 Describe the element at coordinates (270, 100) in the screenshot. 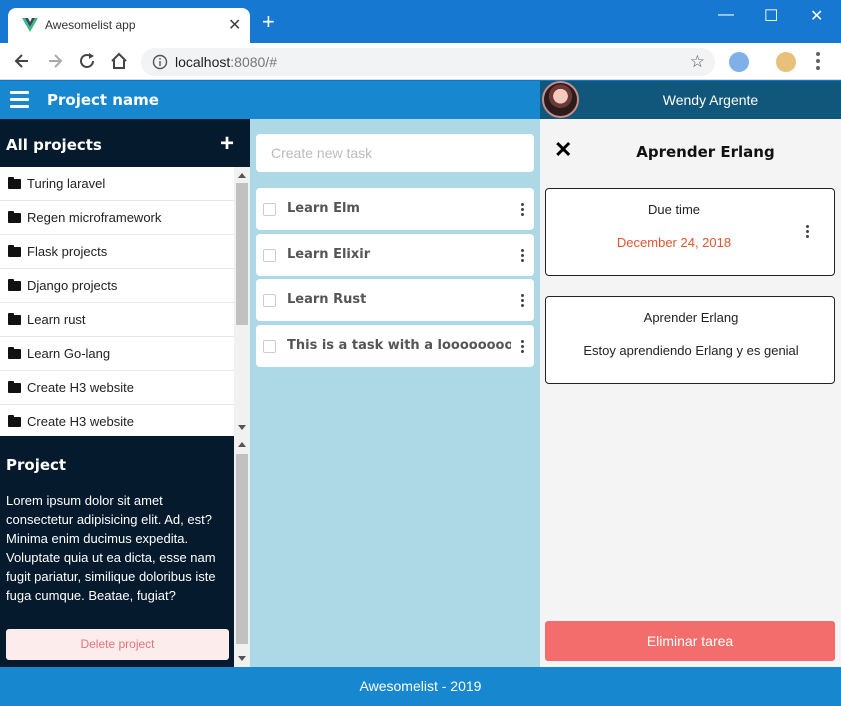

I see `app-header: Project name` at that location.